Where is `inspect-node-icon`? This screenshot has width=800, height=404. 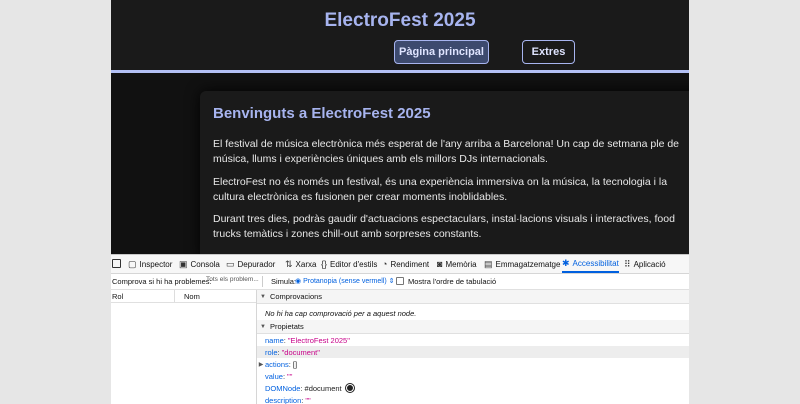
inspect-node-icon is located at coordinates (349, 388).